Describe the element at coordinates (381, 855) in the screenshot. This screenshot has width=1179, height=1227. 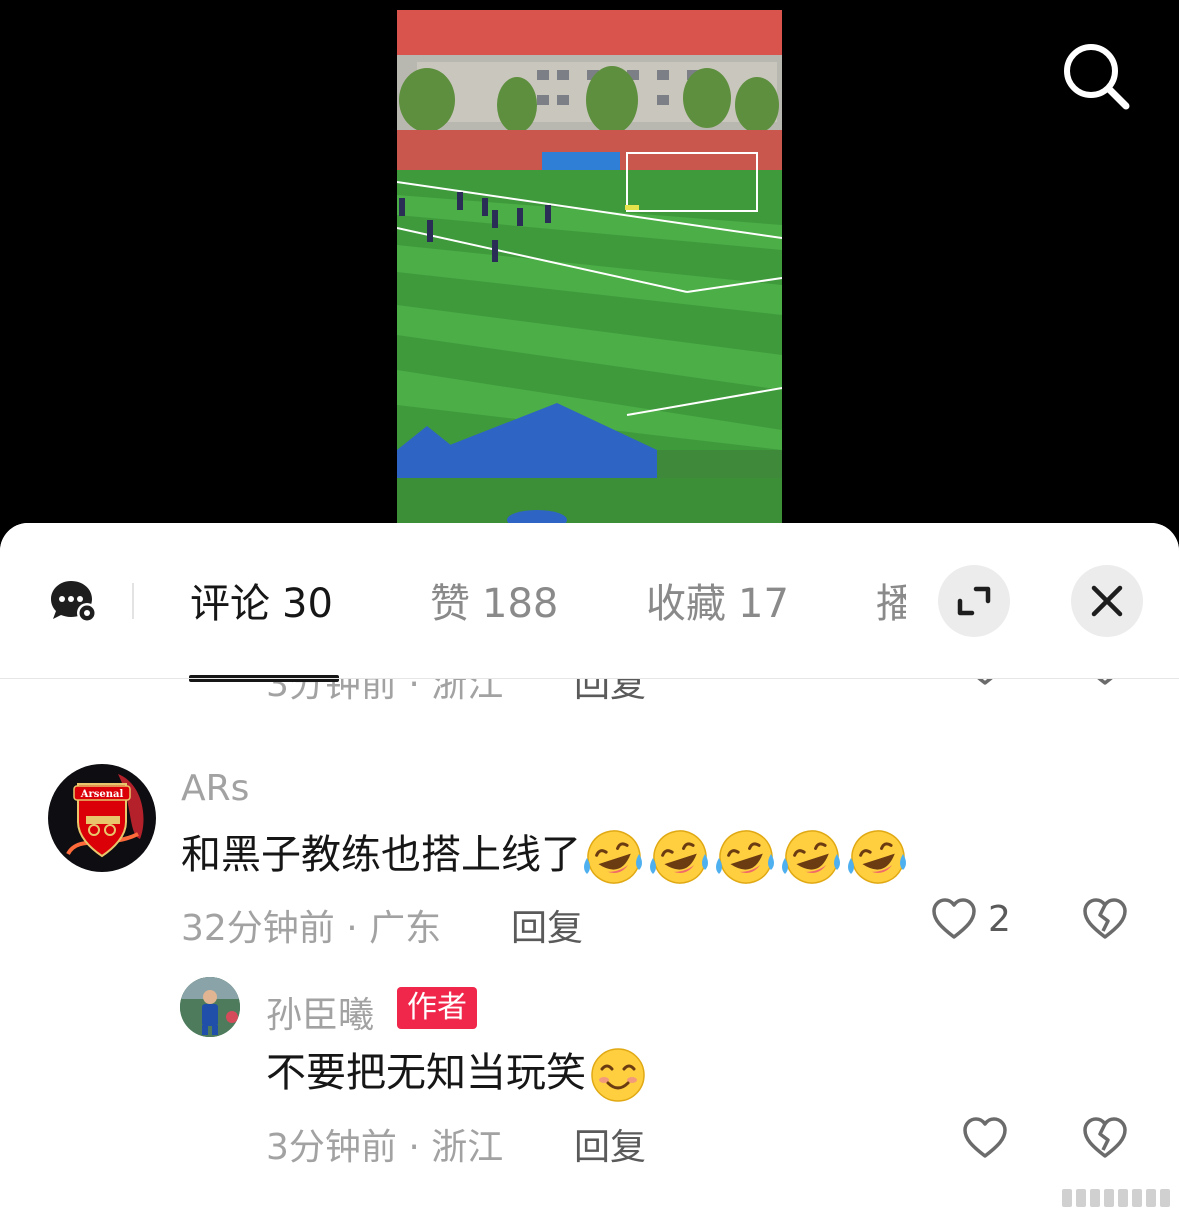
I see `comment-text: 和黑子教练也搭上线了` at that location.